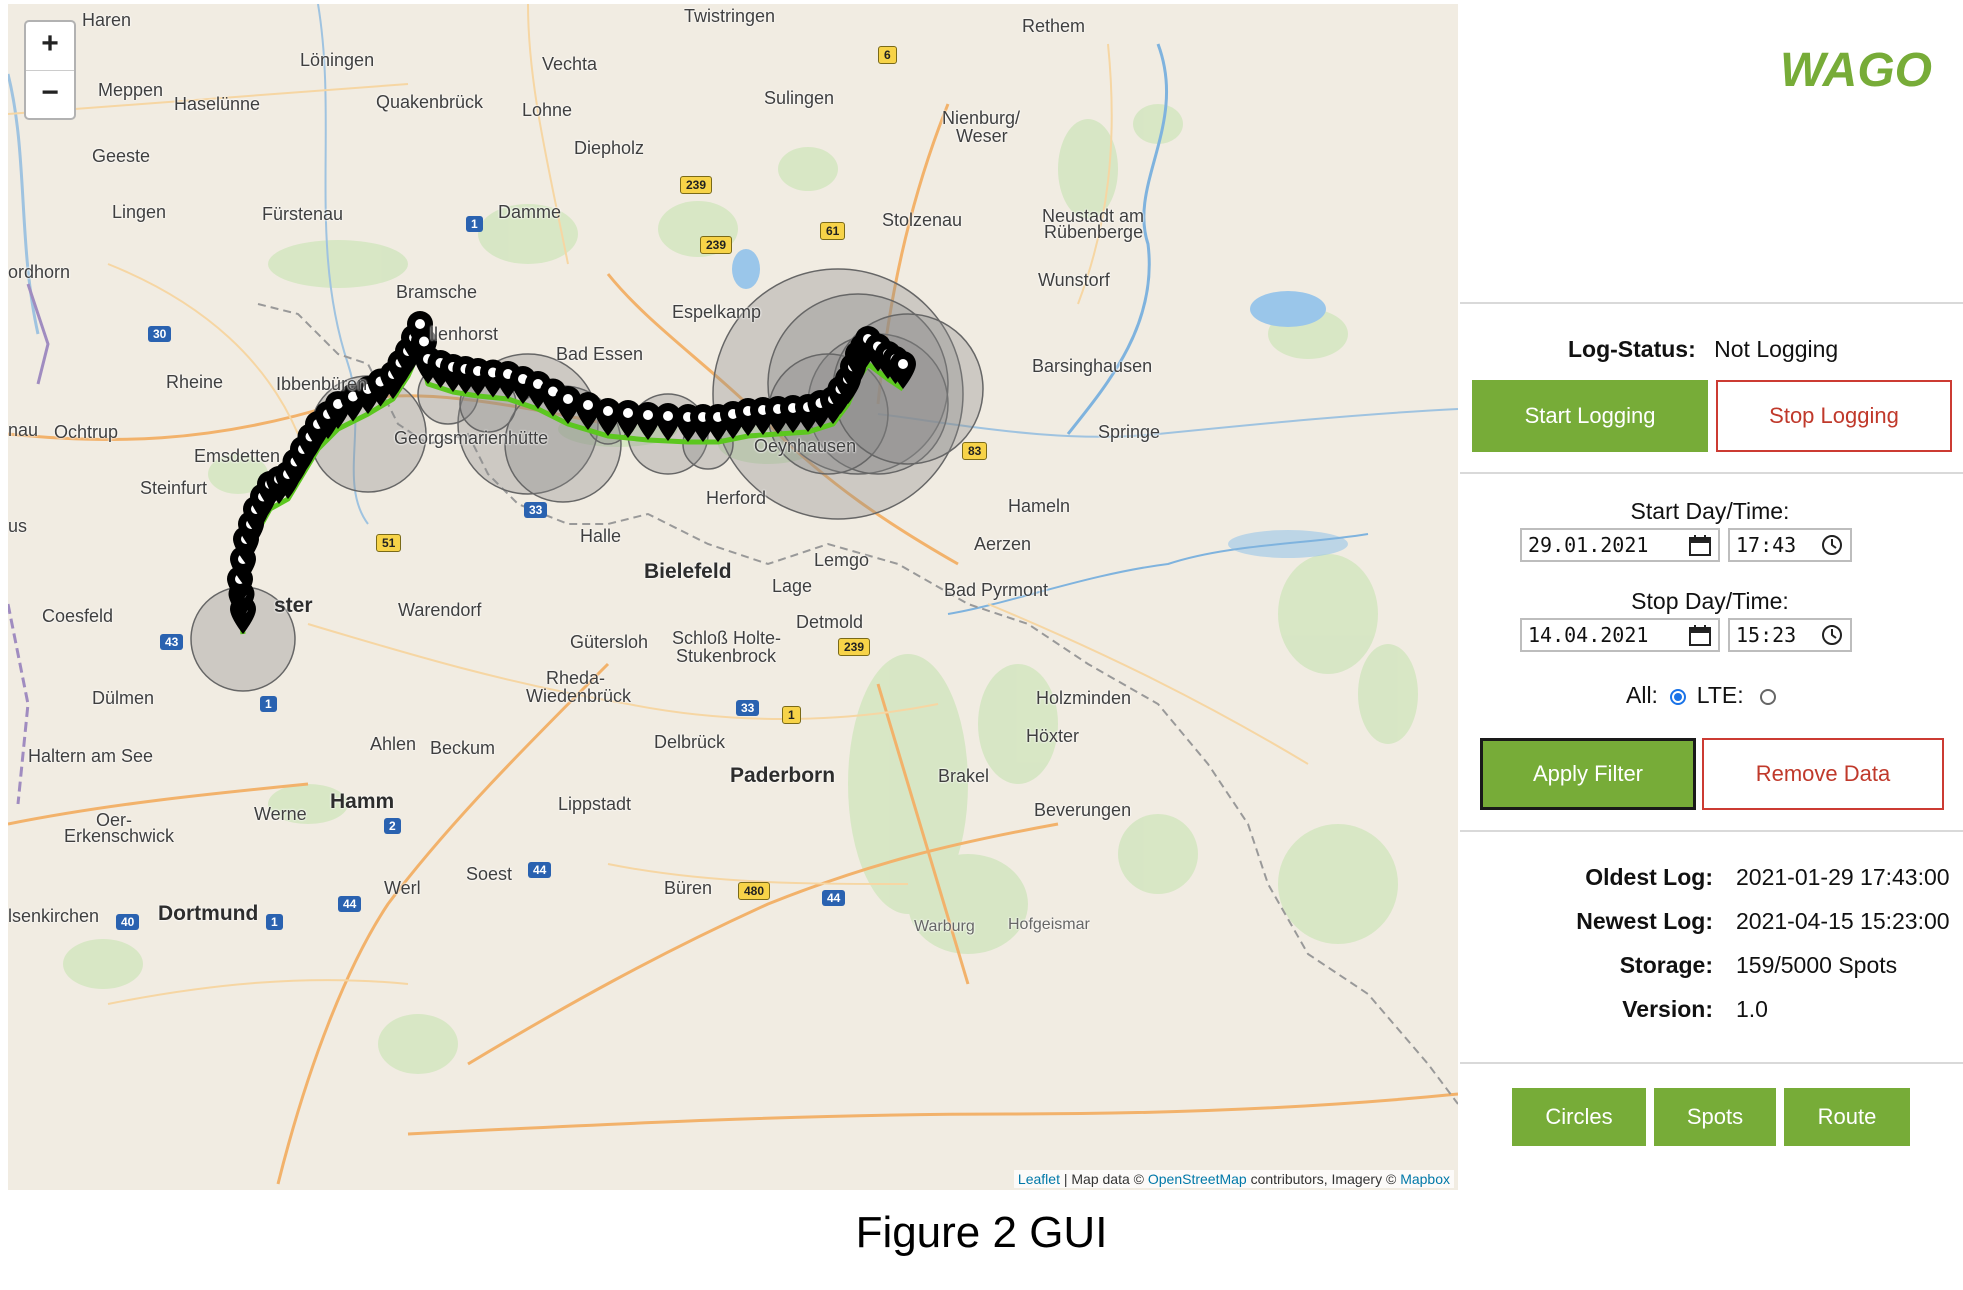 The height and width of the screenshot is (1290, 1963). I want to click on place-label: Werne, so click(280, 814).